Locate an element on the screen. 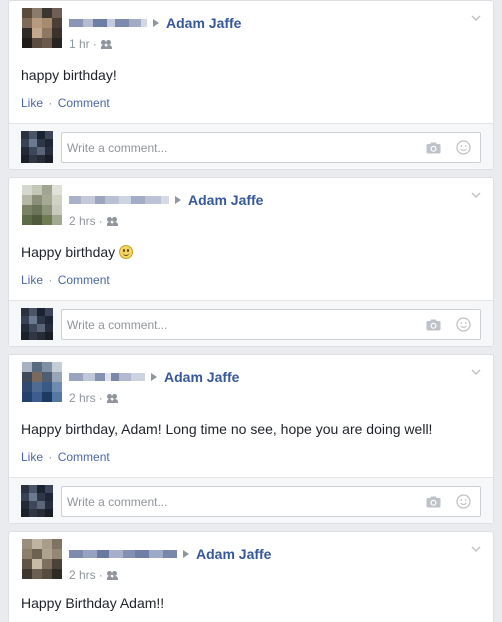 The height and width of the screenshot is (622, 502). post-4: Adam Jaffe 2 hrs · Happy Birthday Adam!! is located at coordinates (251, 576).